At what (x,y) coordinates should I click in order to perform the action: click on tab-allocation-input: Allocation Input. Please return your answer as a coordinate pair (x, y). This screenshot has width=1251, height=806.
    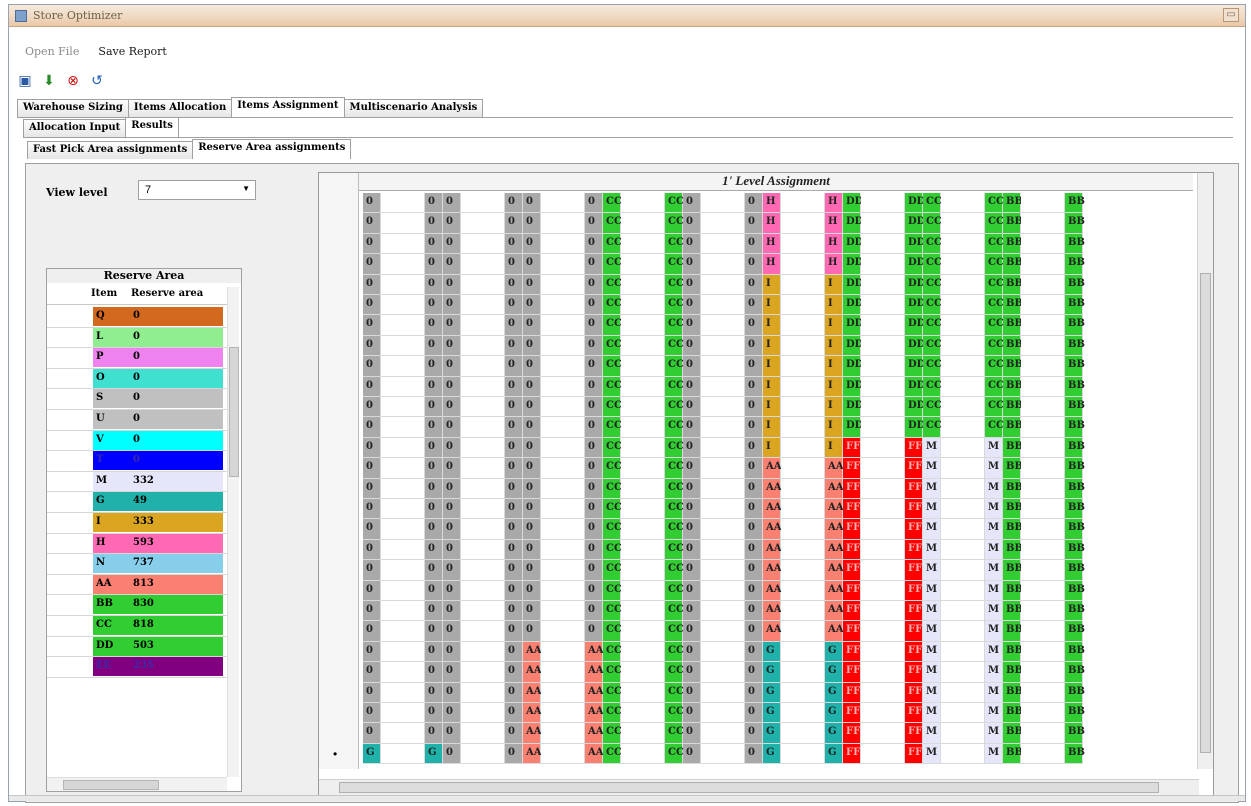
    Looking at the image, I should click on (75, 128).